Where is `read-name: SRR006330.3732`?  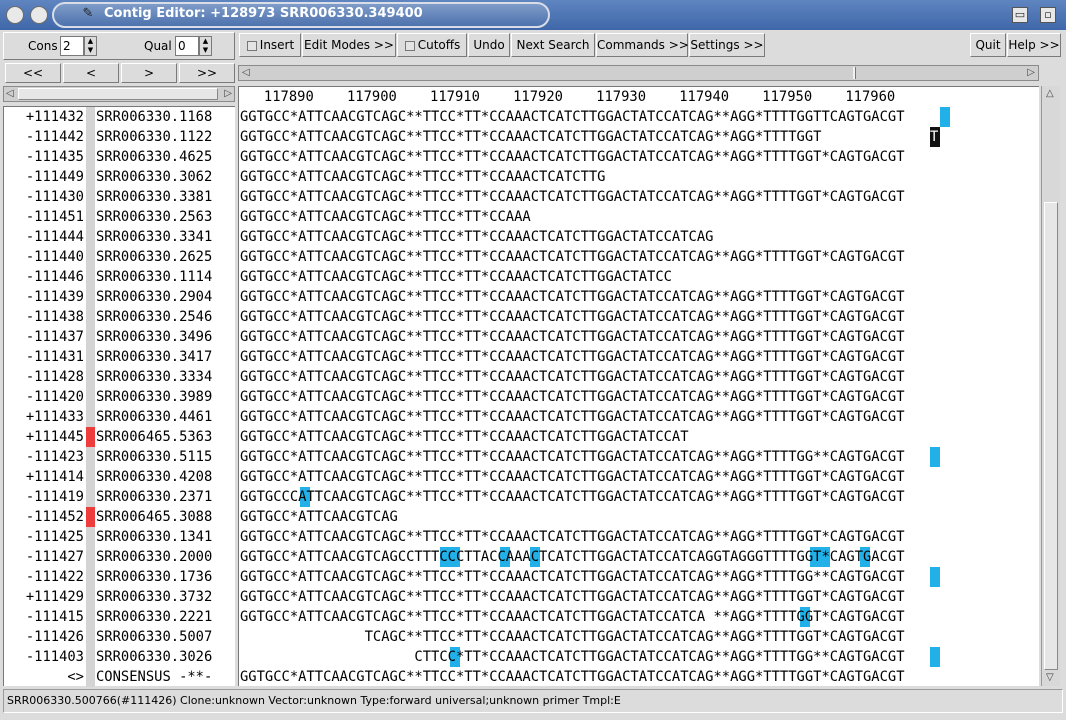 read-name: SRR006330.3732 is located at coordinates (154, 597).